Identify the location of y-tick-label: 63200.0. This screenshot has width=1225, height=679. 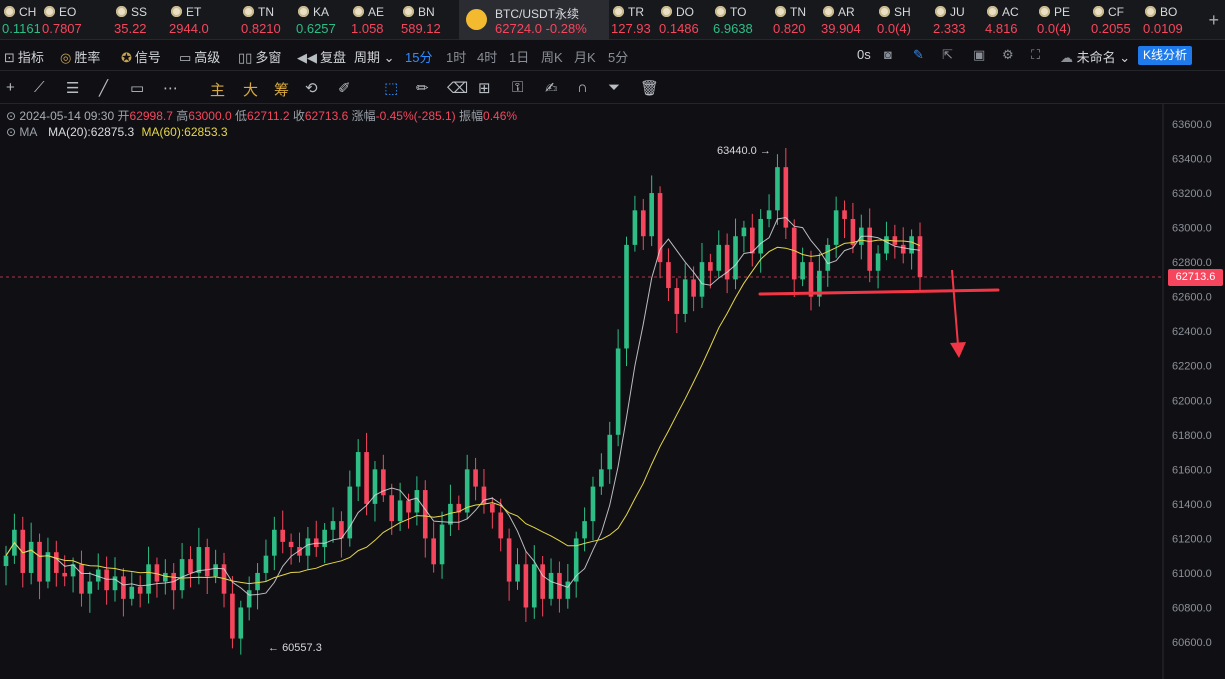
(1192, 194).